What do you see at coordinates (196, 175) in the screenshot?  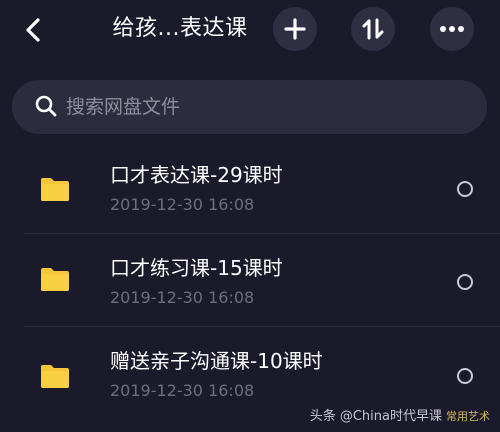 I see `file-name: 口才表达课-29课时` at bounding box center [196, 175].